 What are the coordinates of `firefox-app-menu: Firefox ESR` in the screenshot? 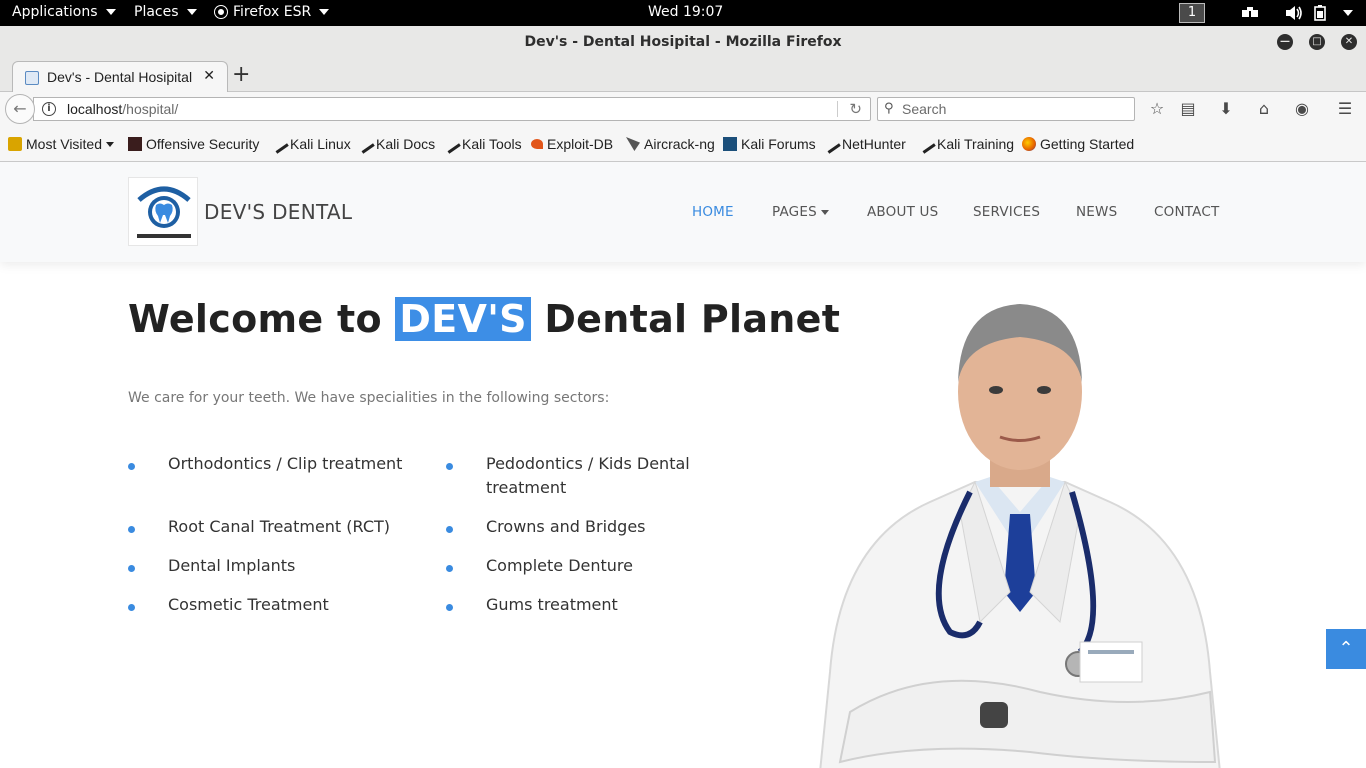 It's located at (272, 12).